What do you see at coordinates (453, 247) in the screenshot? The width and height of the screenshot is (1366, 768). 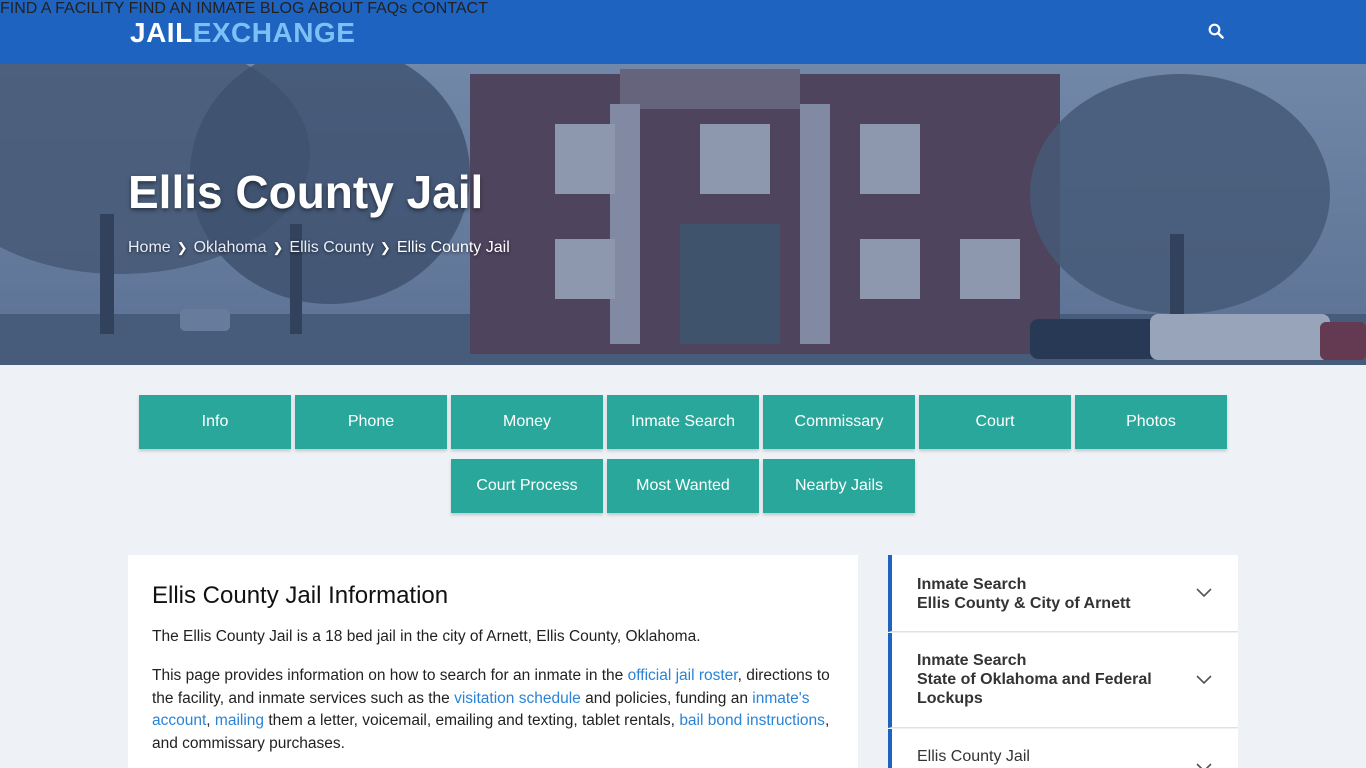 I see `breadcrumb-current: Ellis County Jail` at bounding box center [453, 247].